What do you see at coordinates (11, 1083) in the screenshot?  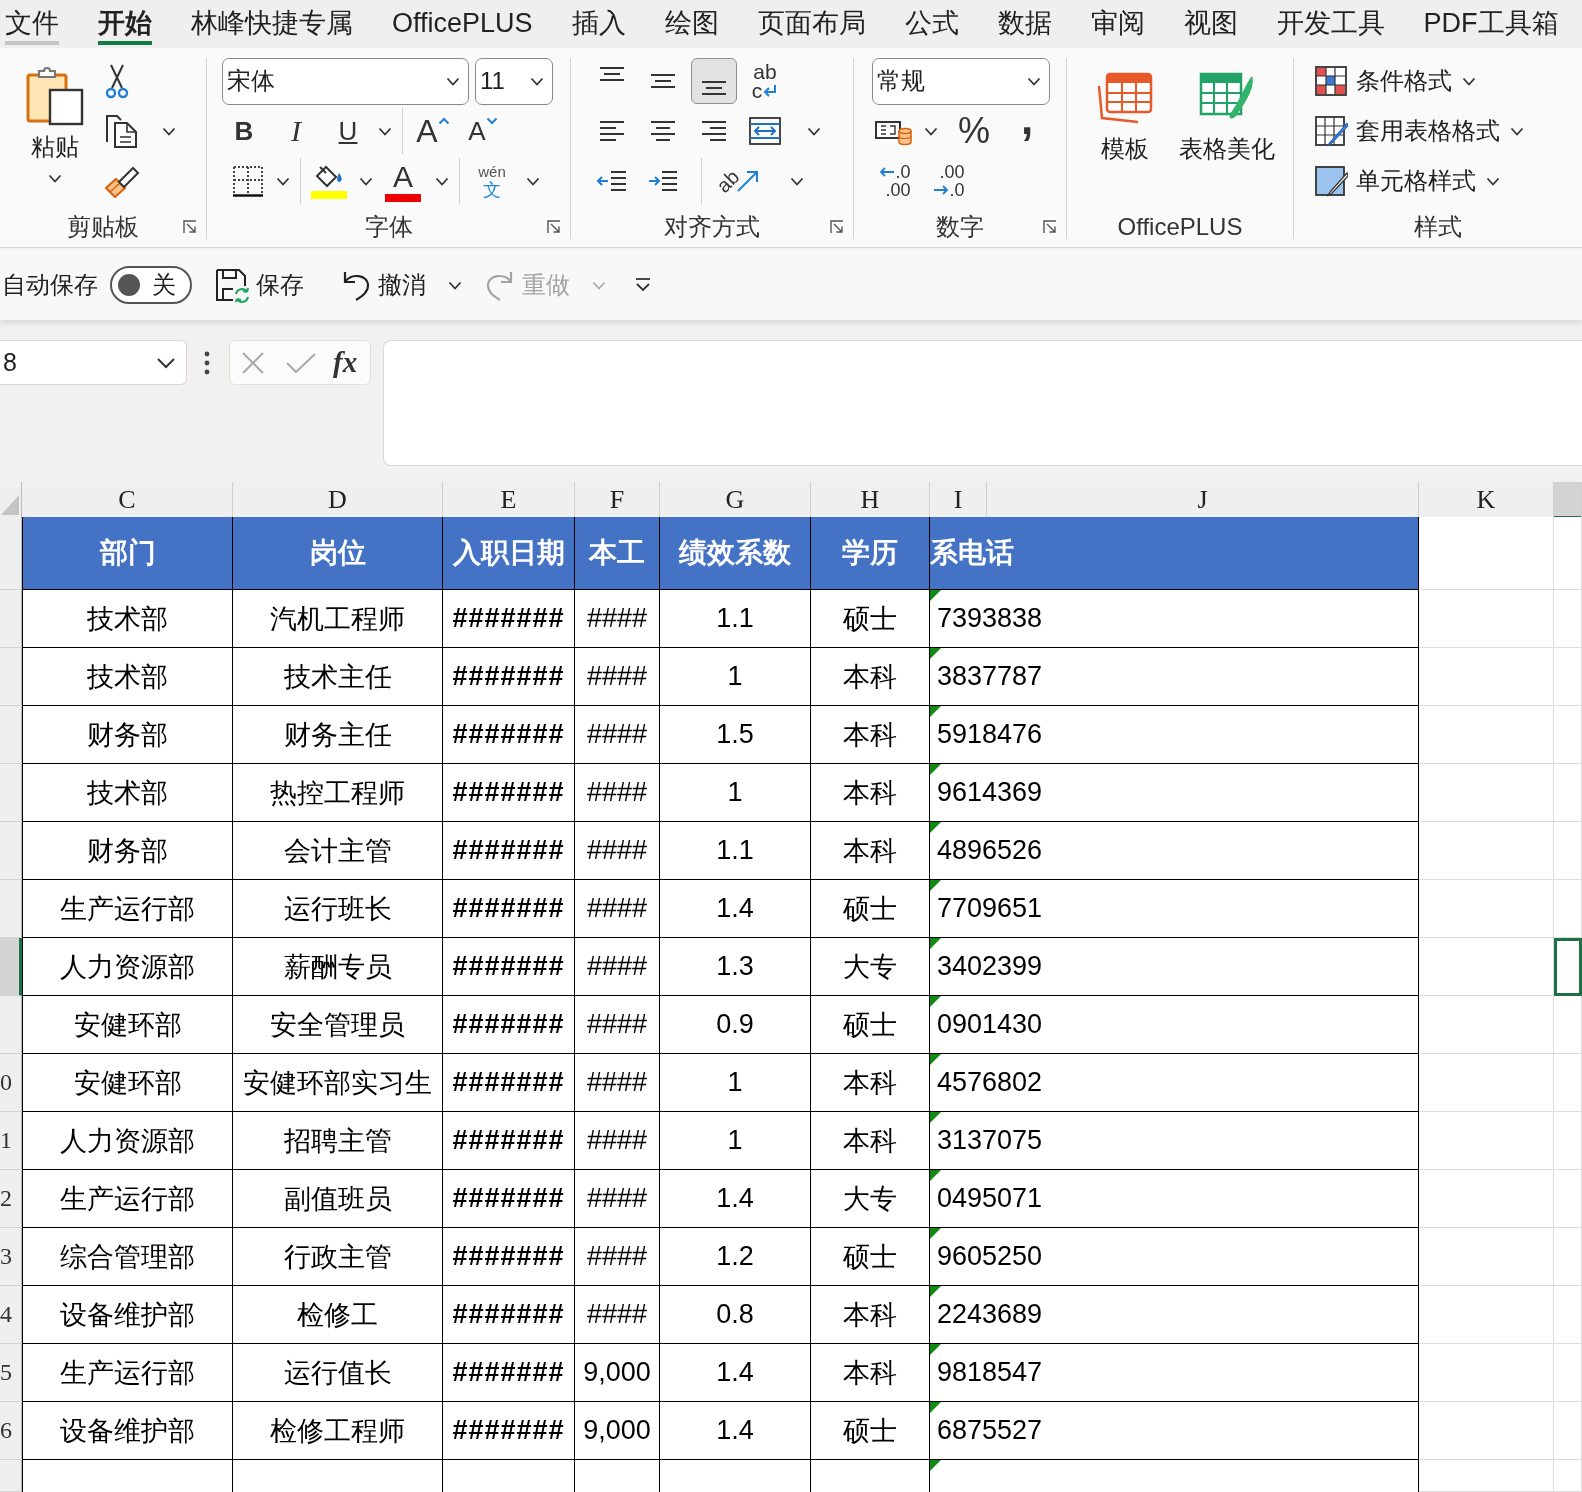 I see `row-header: 0` at bounding box center [11, 1083].